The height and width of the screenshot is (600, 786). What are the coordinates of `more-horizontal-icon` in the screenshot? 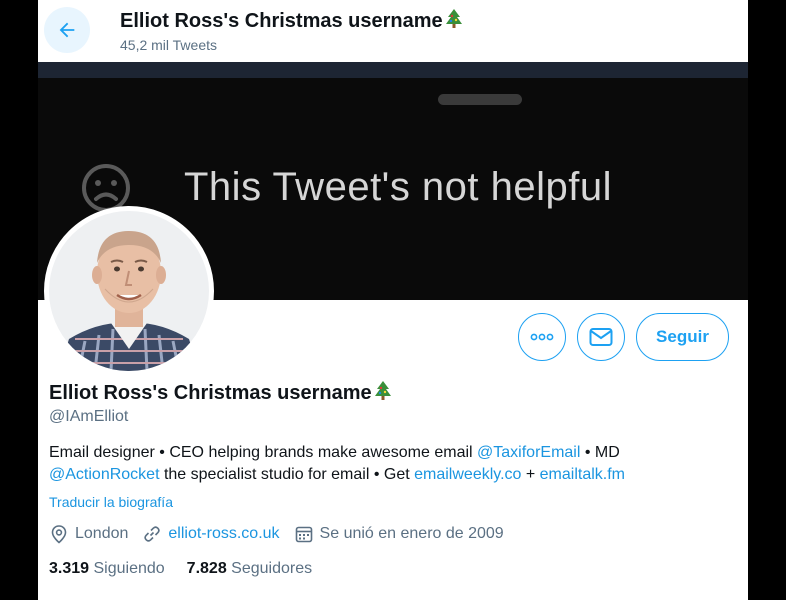 It's located at (542, 337).